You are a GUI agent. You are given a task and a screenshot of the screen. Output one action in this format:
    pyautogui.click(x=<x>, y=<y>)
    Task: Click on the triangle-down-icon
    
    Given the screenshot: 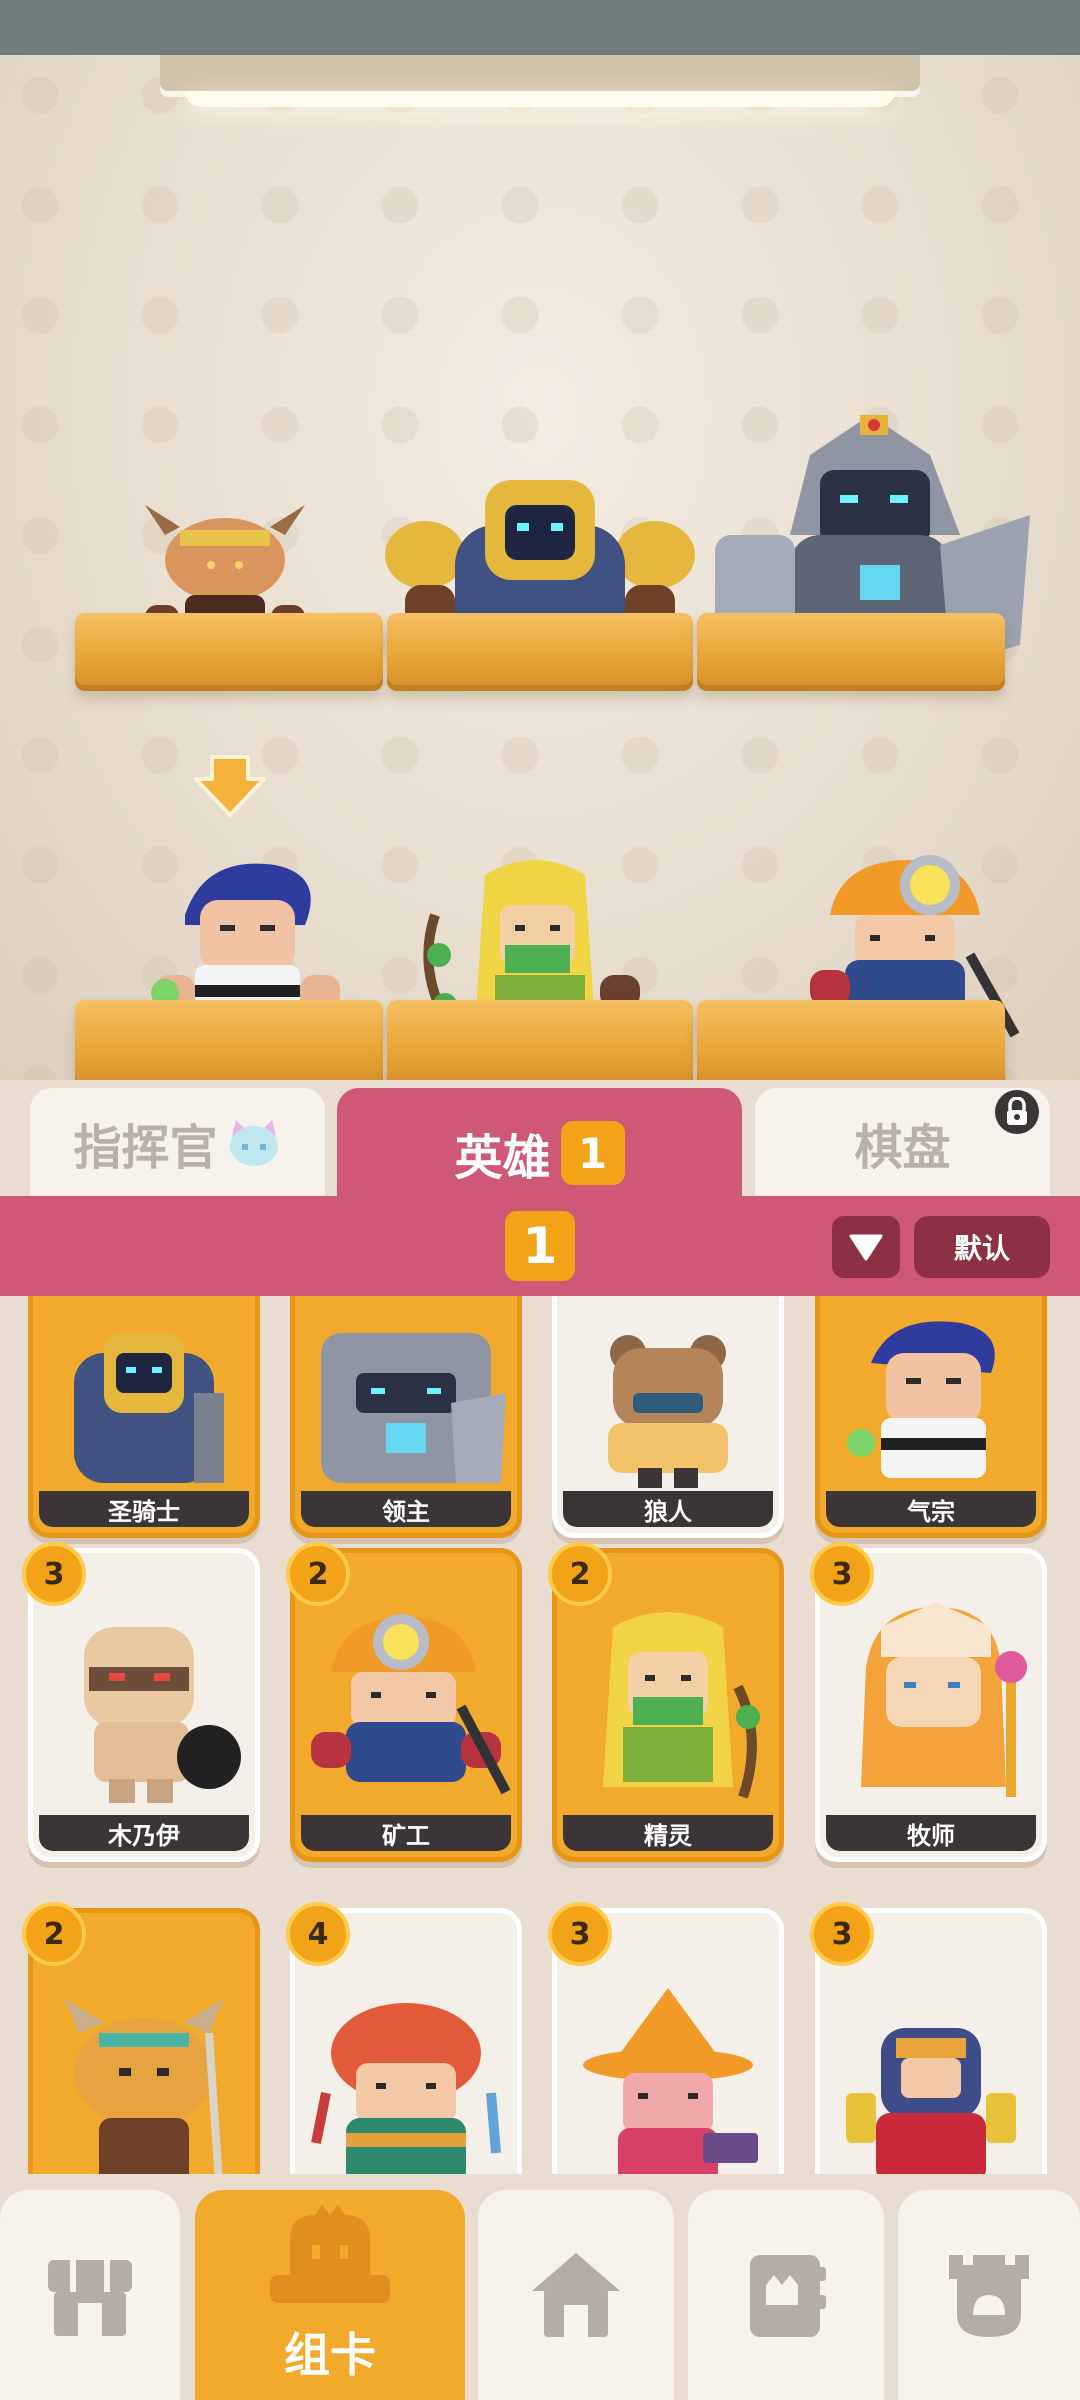 What is the action you would take?
    pyautogui.click(x=866, y=1247)
    